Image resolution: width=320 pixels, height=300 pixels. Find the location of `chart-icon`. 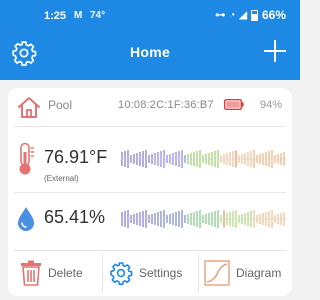

chart-icon is located at coordinates (217, 273).